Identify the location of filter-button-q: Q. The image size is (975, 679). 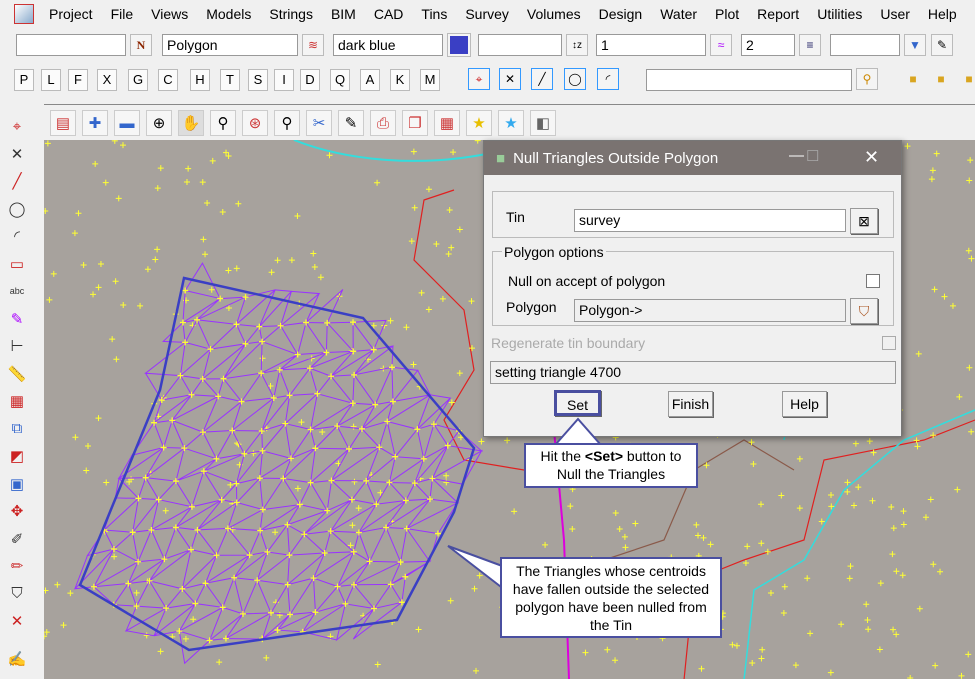
(340, 80).